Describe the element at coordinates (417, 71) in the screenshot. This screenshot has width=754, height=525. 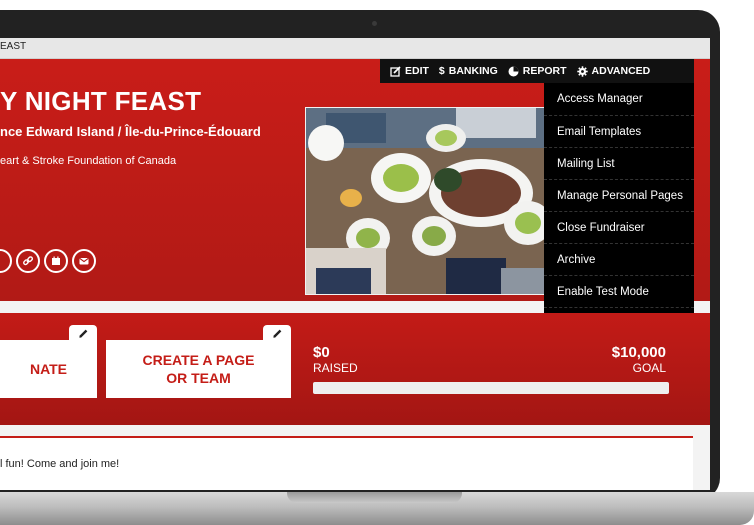
I see `edit-label: EDIT` at that location.